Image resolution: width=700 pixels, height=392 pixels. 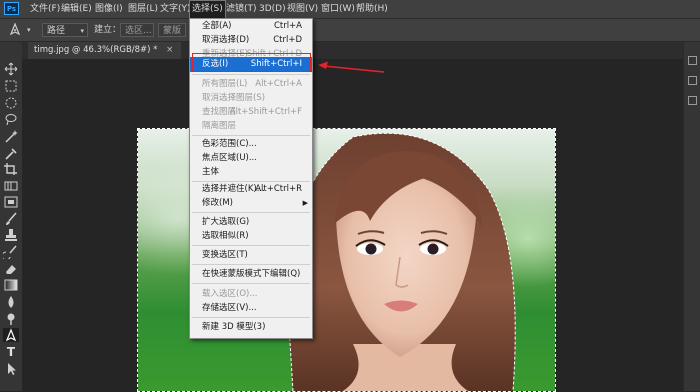 I want to click on menu-item-select-and-mask: 选择并遮住(K)... Alt+Ctrl+R, so click(x=251, y=189).